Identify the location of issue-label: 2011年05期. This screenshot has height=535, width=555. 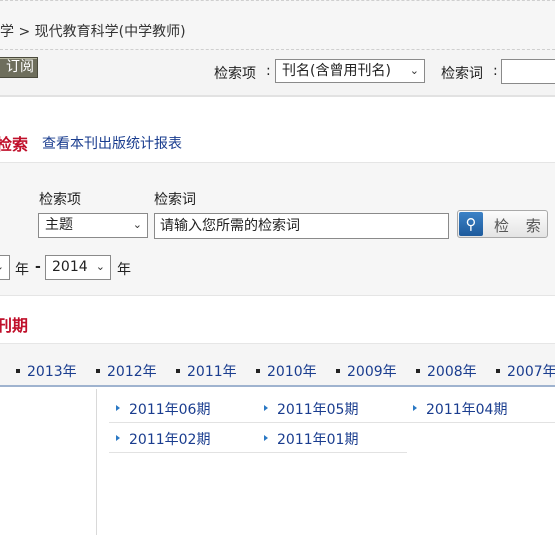
(318, 410).